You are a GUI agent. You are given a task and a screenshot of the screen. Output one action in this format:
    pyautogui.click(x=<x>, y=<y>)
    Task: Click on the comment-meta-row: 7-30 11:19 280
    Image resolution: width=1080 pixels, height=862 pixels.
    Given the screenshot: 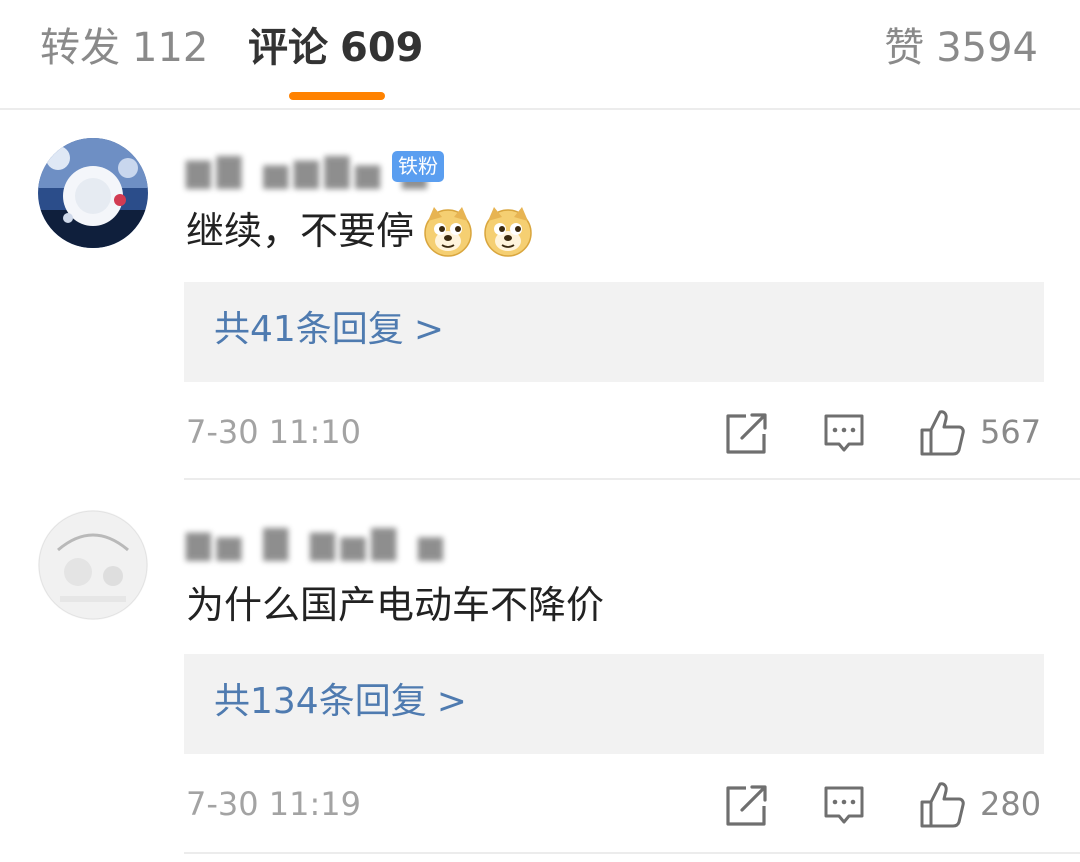 What is the action you would take?
    pyautogui.click(x=540, y=804)
    